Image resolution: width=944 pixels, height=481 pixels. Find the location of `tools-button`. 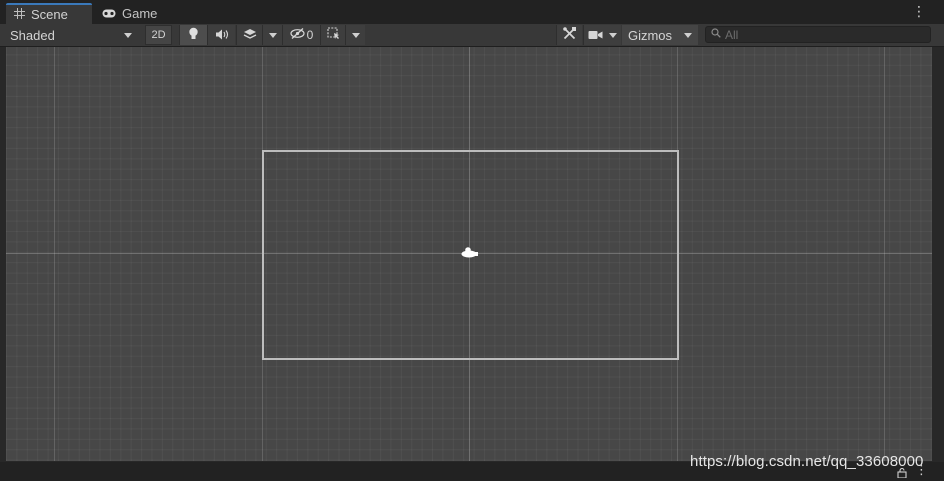

tools-button is located at coordinates (569, 35).